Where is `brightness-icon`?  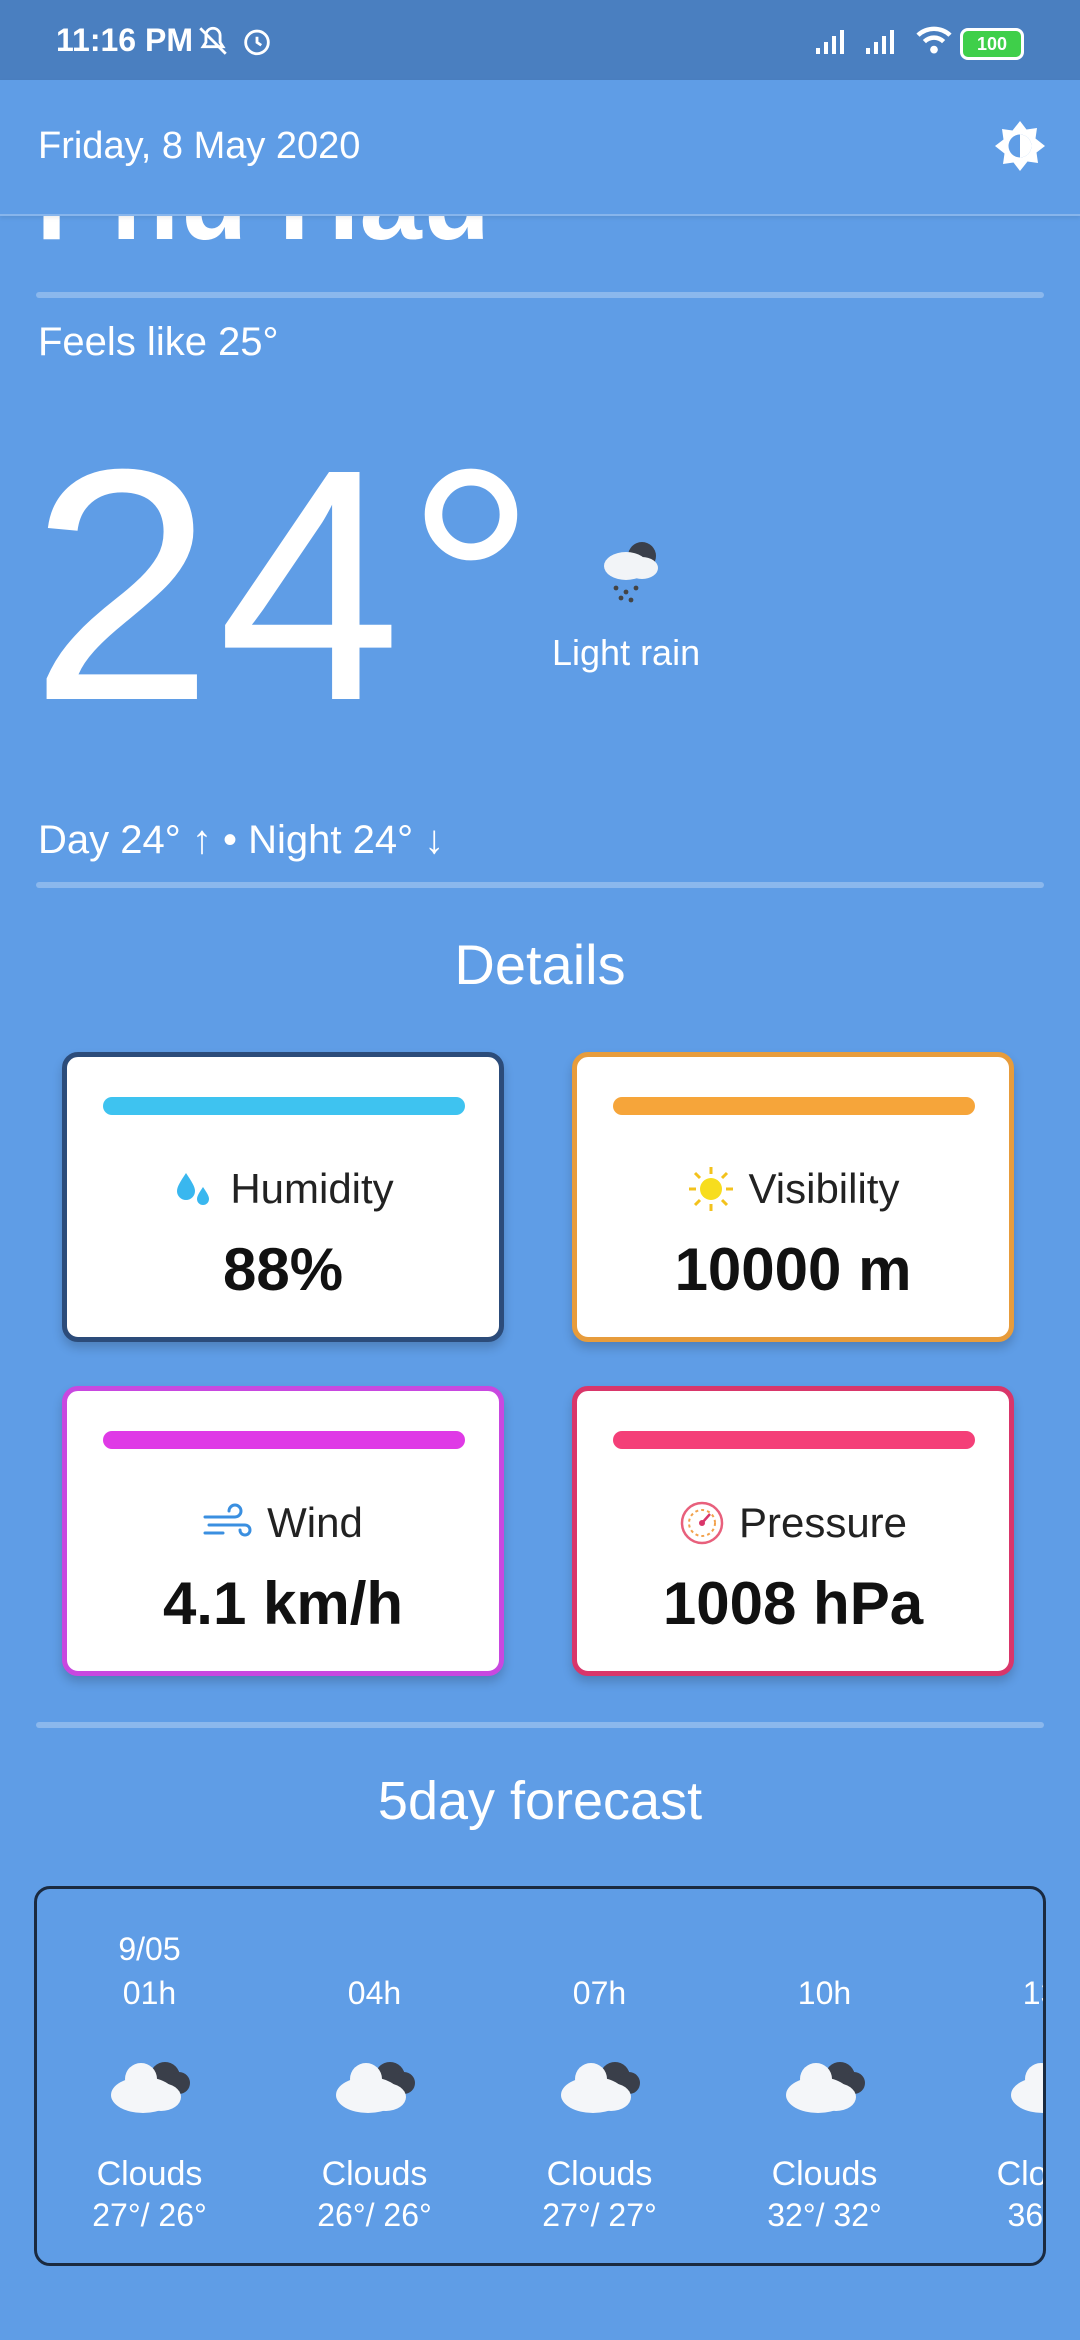
brightness-icon is located at coordinates (1020, 146).